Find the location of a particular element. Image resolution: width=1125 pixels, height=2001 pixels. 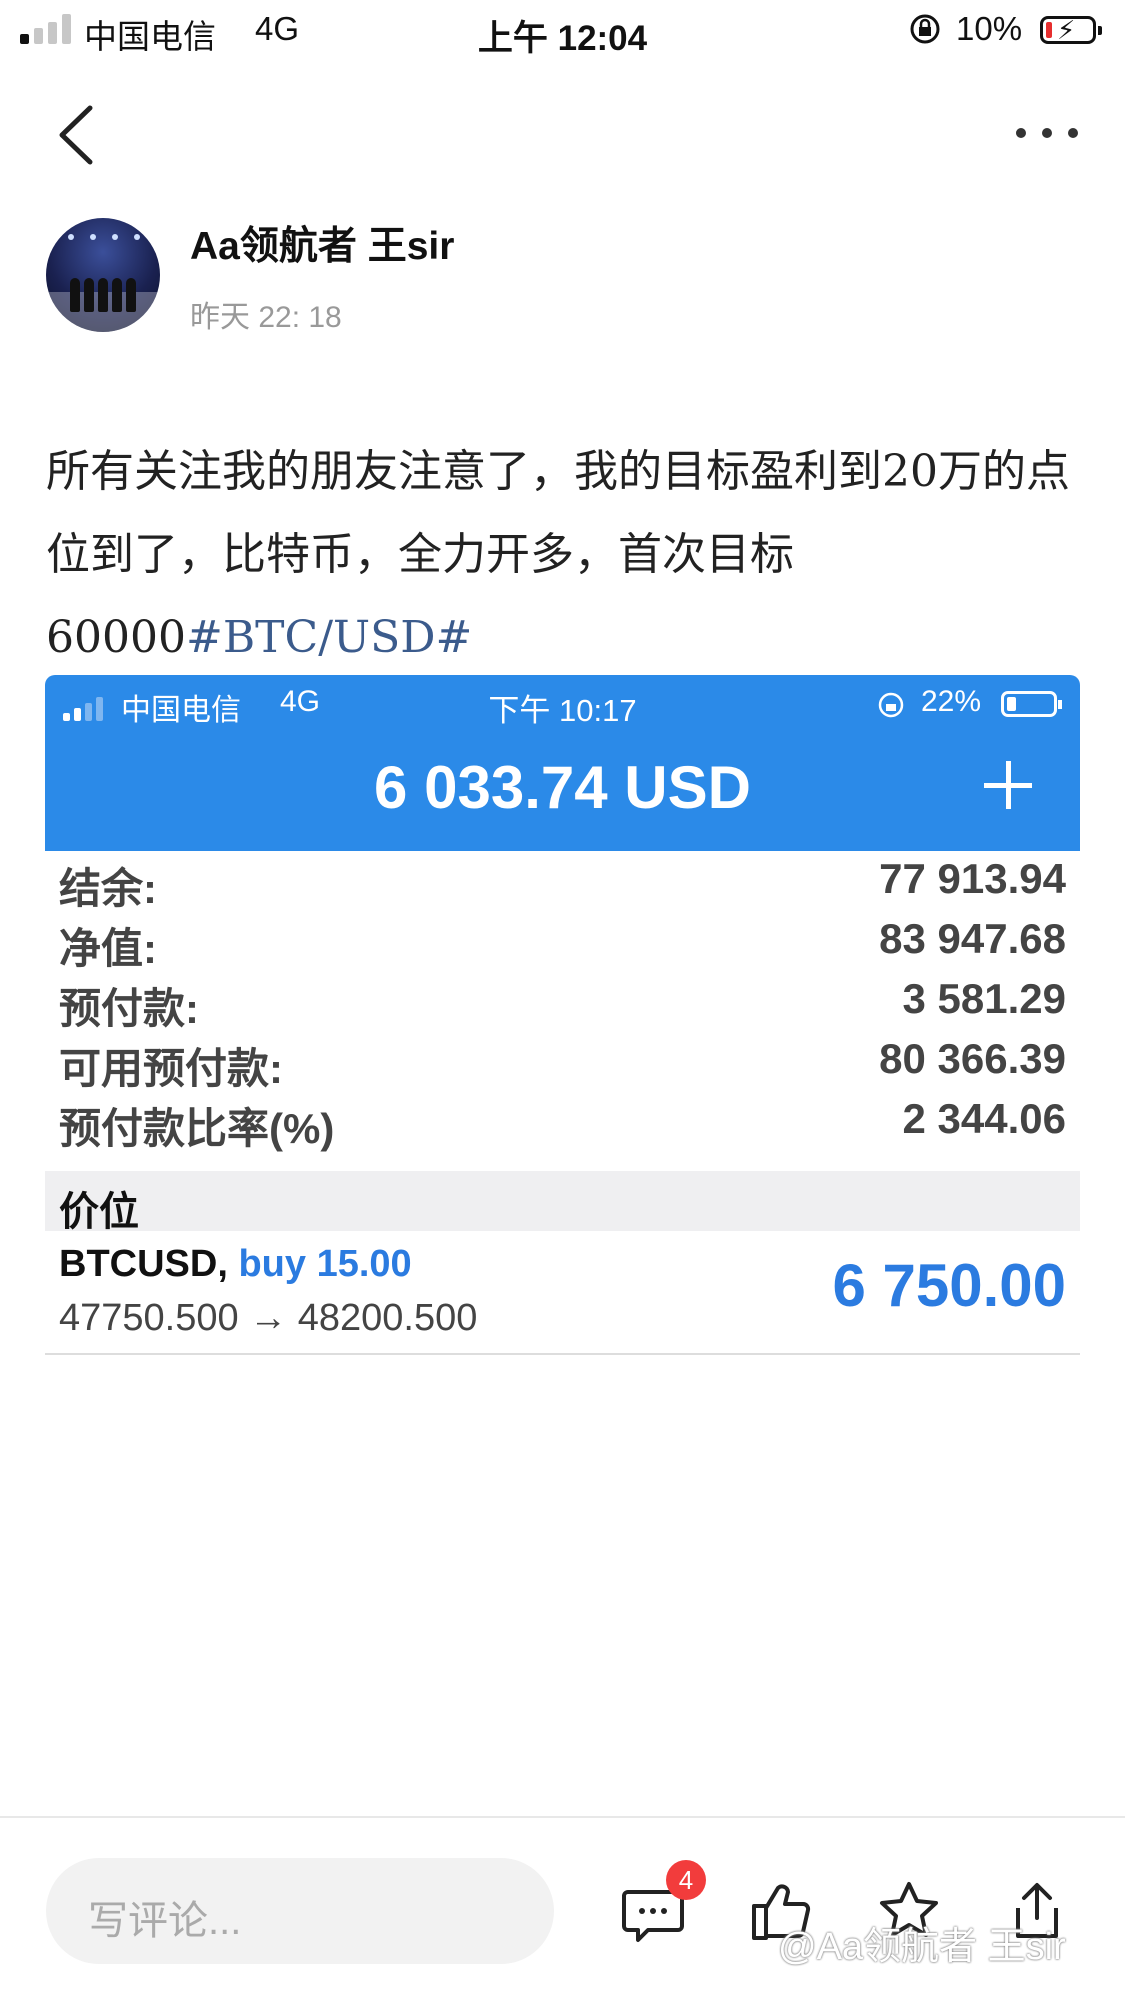

author-name: Aa领航者 王sir is located at coordinates (322, 243).